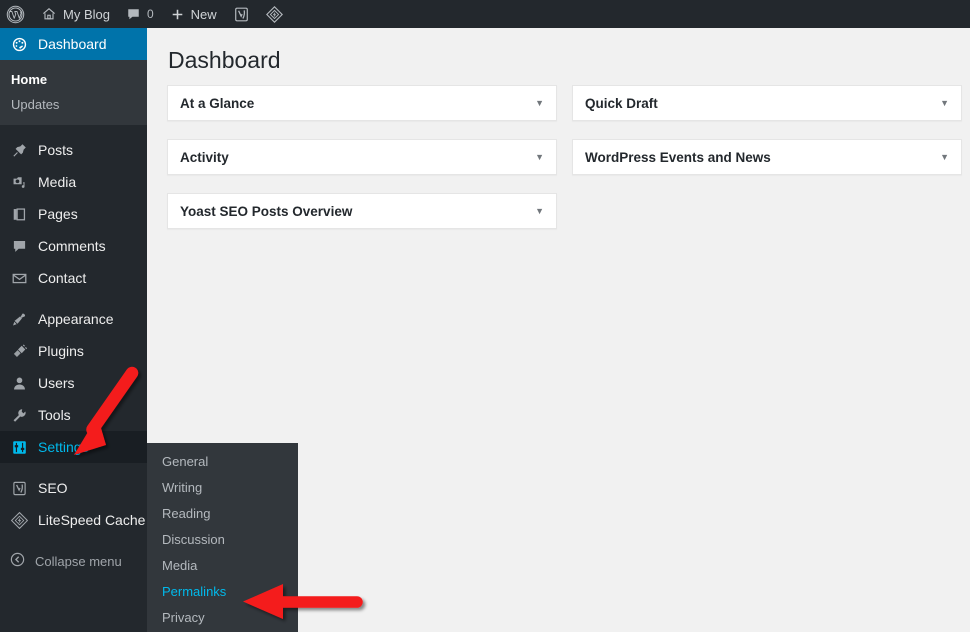 Image resolution: width=970 pixels, height=632 pixels. What do you see at coordinates (222, 566) in the screenshot?
I see `flyout-item-media: Media` at bounding box center [222, 566].